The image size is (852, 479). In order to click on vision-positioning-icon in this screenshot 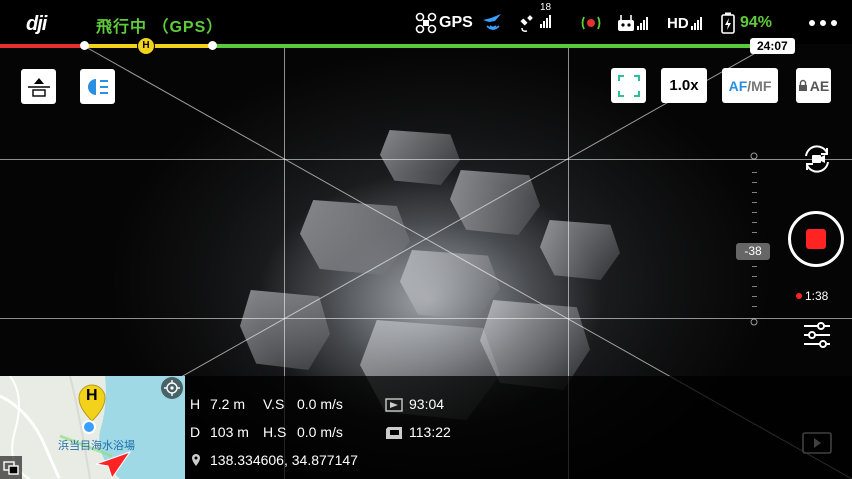, I will do `click(492, 22)`.